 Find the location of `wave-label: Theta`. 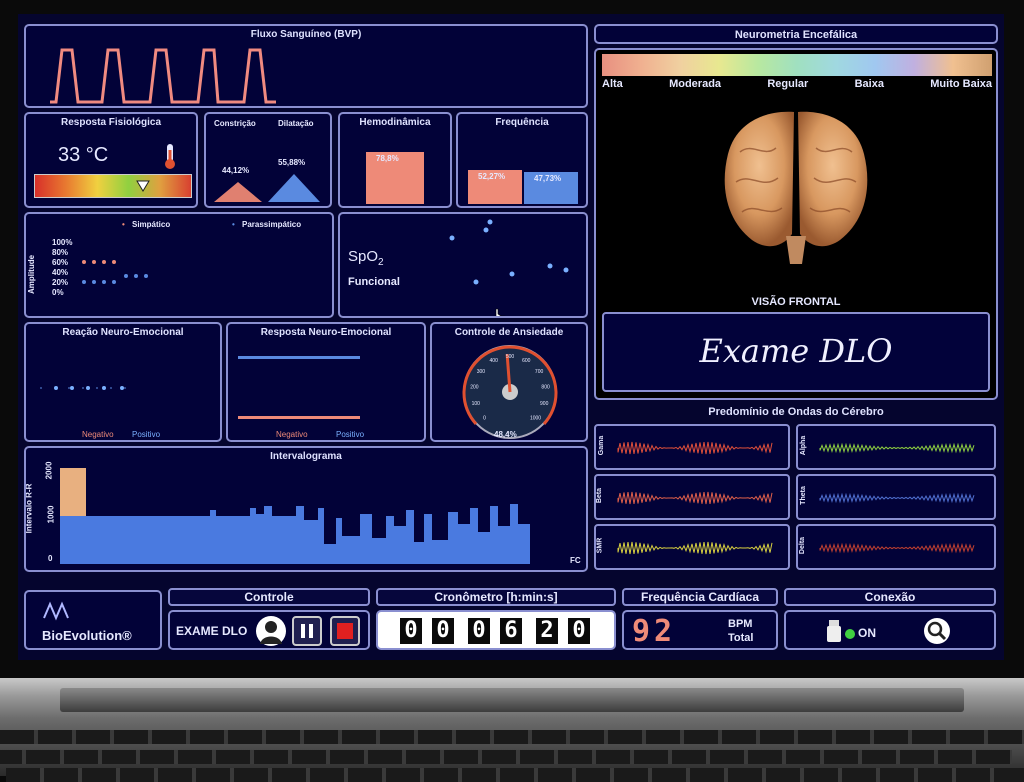

wave-label: Theta is located at coordinates (803, 495).